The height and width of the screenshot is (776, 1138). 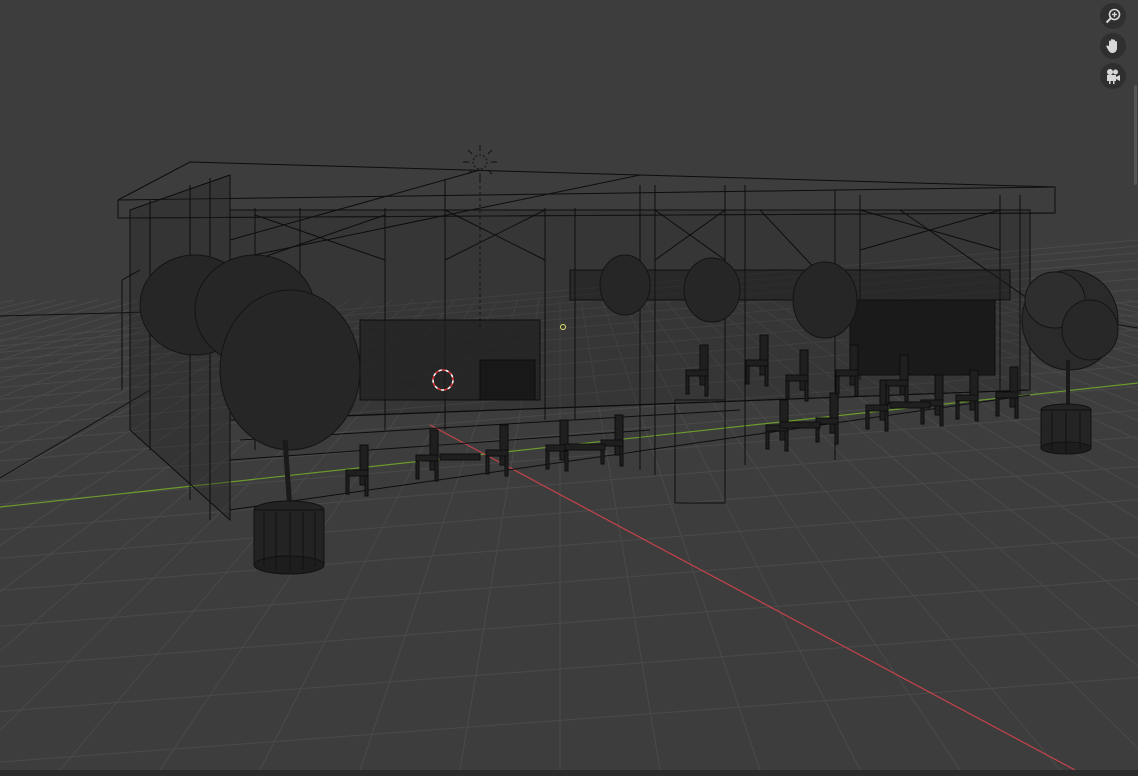 I want to click on hand-icon, so click(x=1111, y=46).